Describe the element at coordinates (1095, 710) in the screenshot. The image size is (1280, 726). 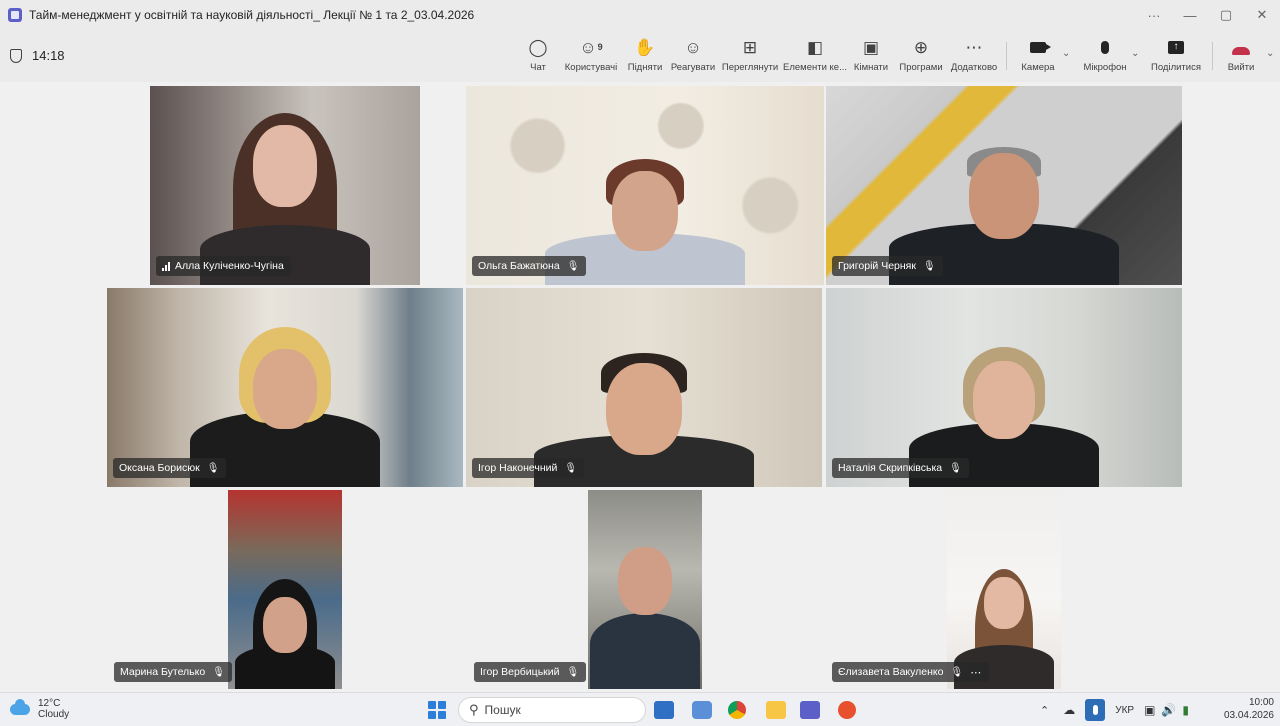
I see `microphone-in-use-icon` at that location.